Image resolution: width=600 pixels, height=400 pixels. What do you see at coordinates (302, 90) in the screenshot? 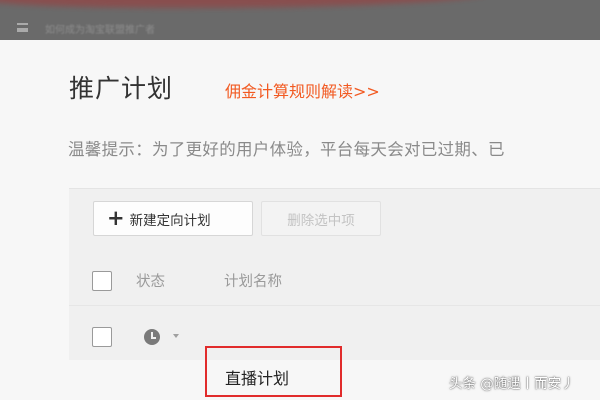
I see `commission-rule-link: 佣金计算规则解读>>` at bounding box center [302, 90].